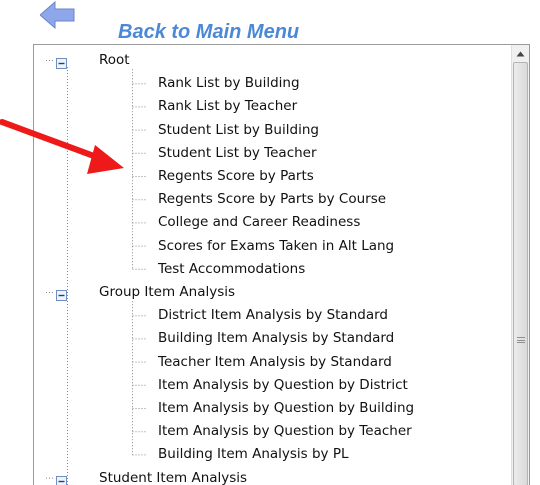 This screenshot has height=485, width=540. I want to click on back-to-main-menu-label: Back to Main Menu, so click(208, 32).